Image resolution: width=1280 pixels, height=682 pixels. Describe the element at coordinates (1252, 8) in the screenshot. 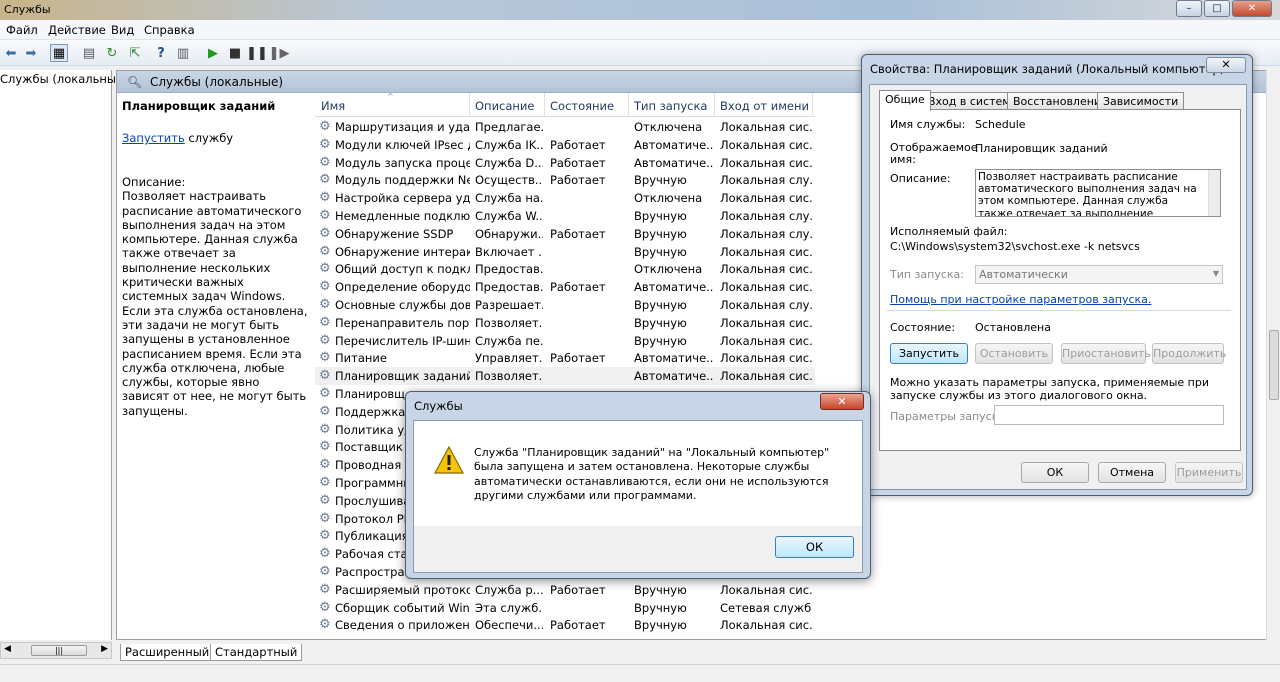

I see `close-button: ✕` at that location.